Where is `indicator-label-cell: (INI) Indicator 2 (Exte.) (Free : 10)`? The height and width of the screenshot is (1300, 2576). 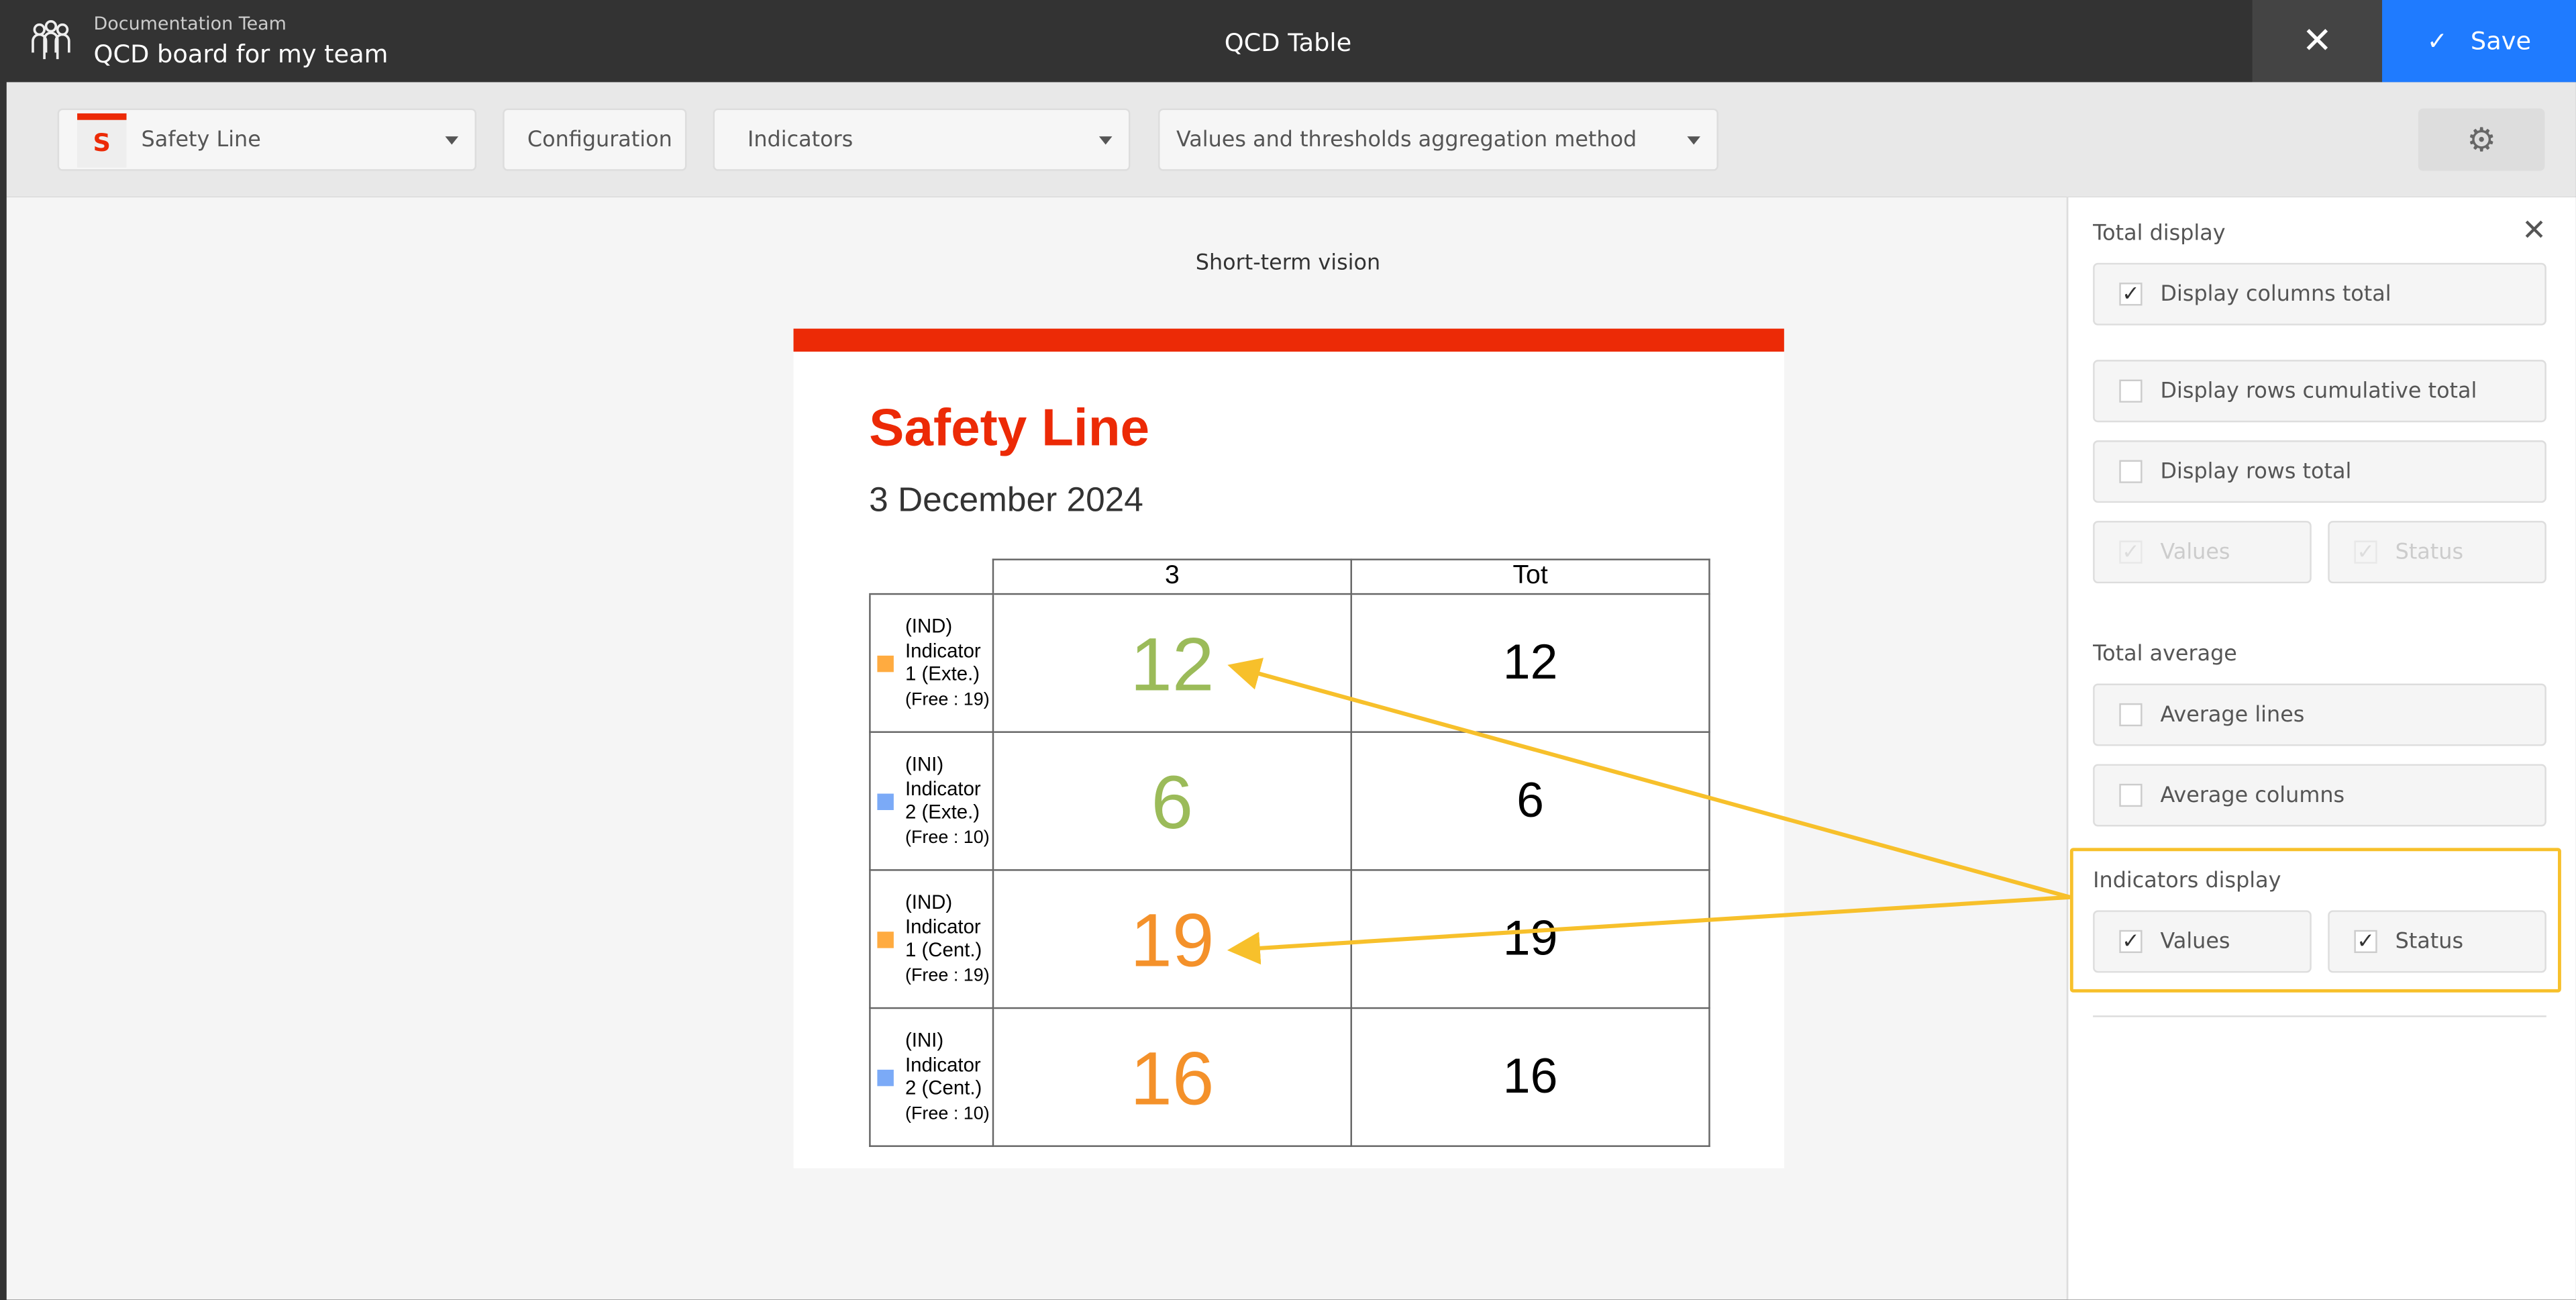
indicator-label-cell: (INI) Indicator 2 (Exte.) (Free : 10) is located at coordinates (931, 801).